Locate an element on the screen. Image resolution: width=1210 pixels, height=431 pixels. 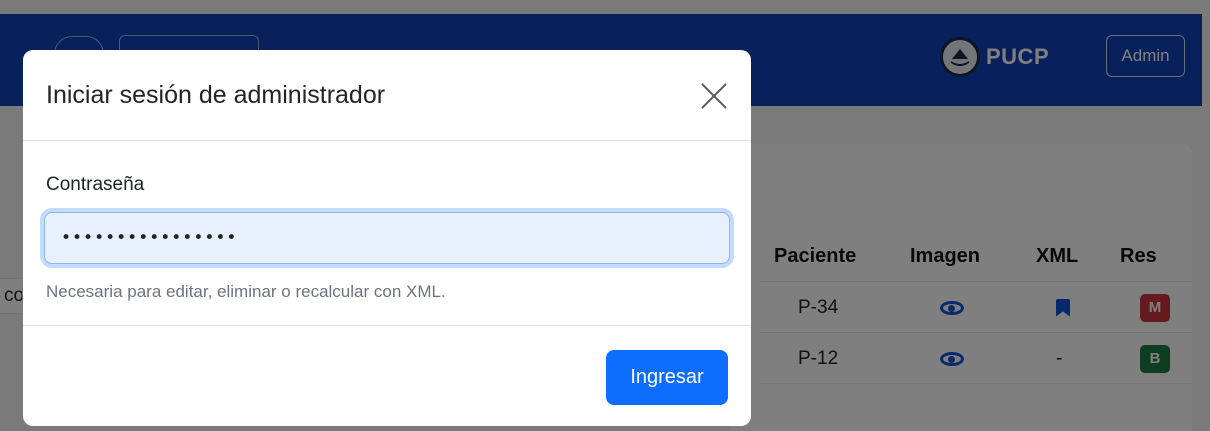
modal-header: Iniciar sesión de administrador is located at coordinates (387, 95).